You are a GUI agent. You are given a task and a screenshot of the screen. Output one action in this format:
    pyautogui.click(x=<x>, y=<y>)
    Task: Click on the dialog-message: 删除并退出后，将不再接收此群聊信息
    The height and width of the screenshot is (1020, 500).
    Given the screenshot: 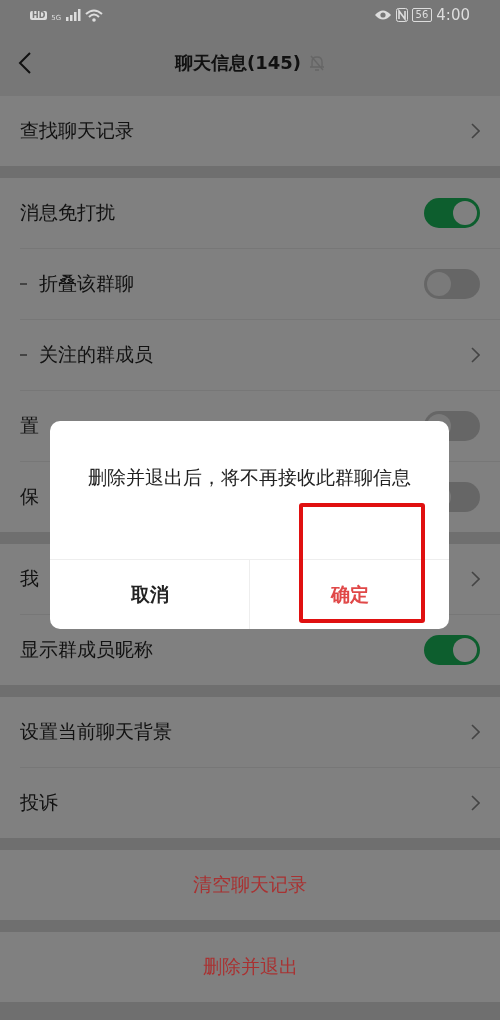 What is the action you would take?
    pyautogui.click(x=249, y=477)
    